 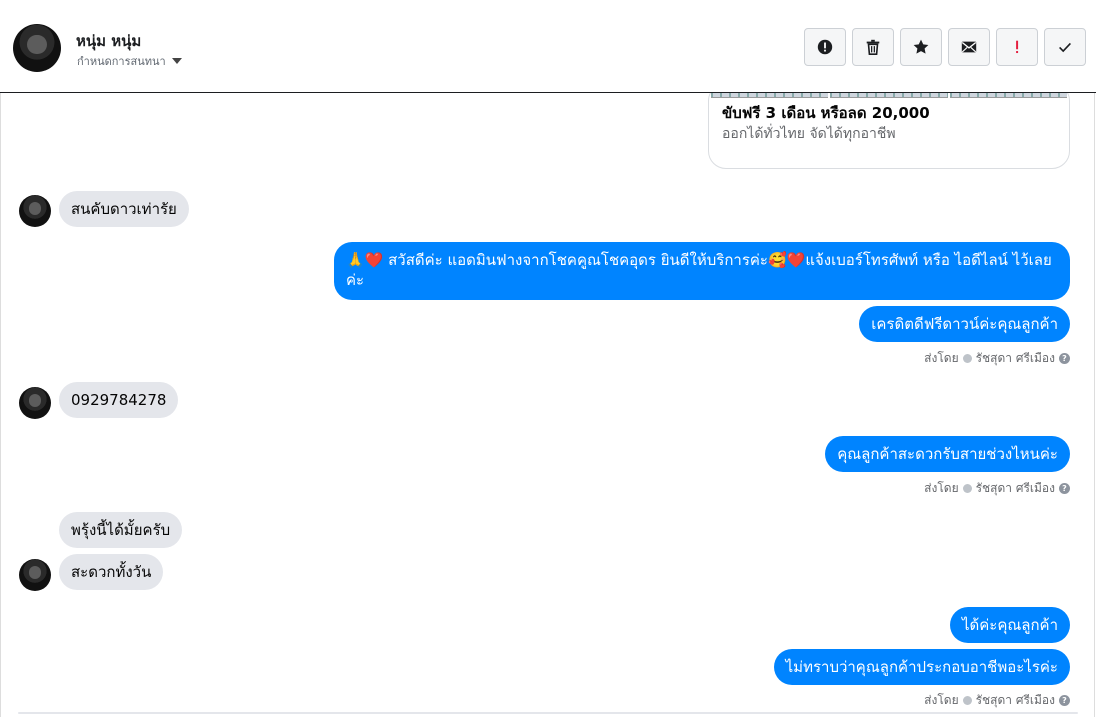 I want to click on outgoing-message: ได้ค่ะคุณลูกค้า, so click(x=1009, y=625).